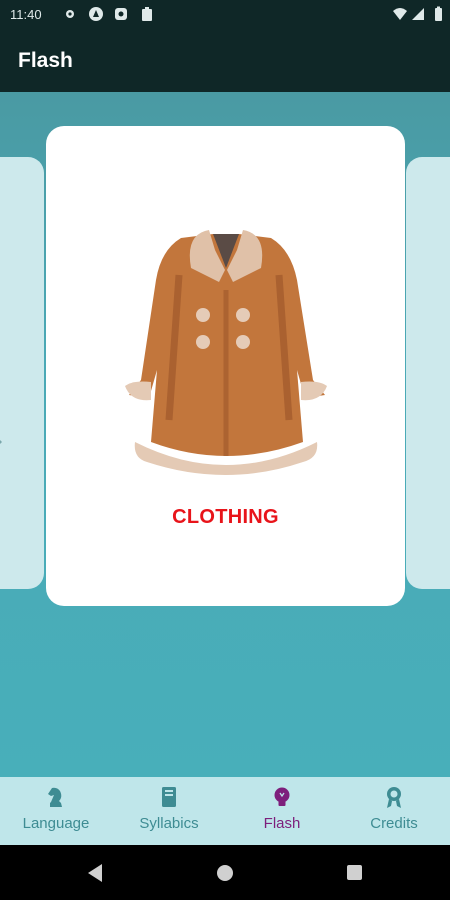 The width and height of the screenshot is (450, 900). What do you see at coordinates (121, 14) in the screenshot?
I see `camera-icon` at bounding box center [121, 14].